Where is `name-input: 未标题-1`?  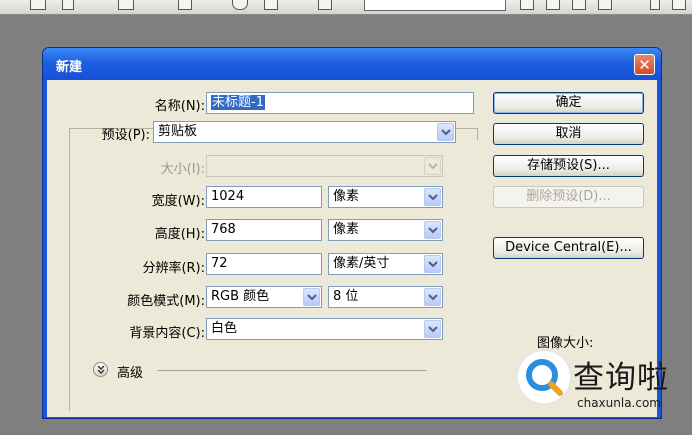
name-input: 未标题-1 is located at coordinates (340, 103).